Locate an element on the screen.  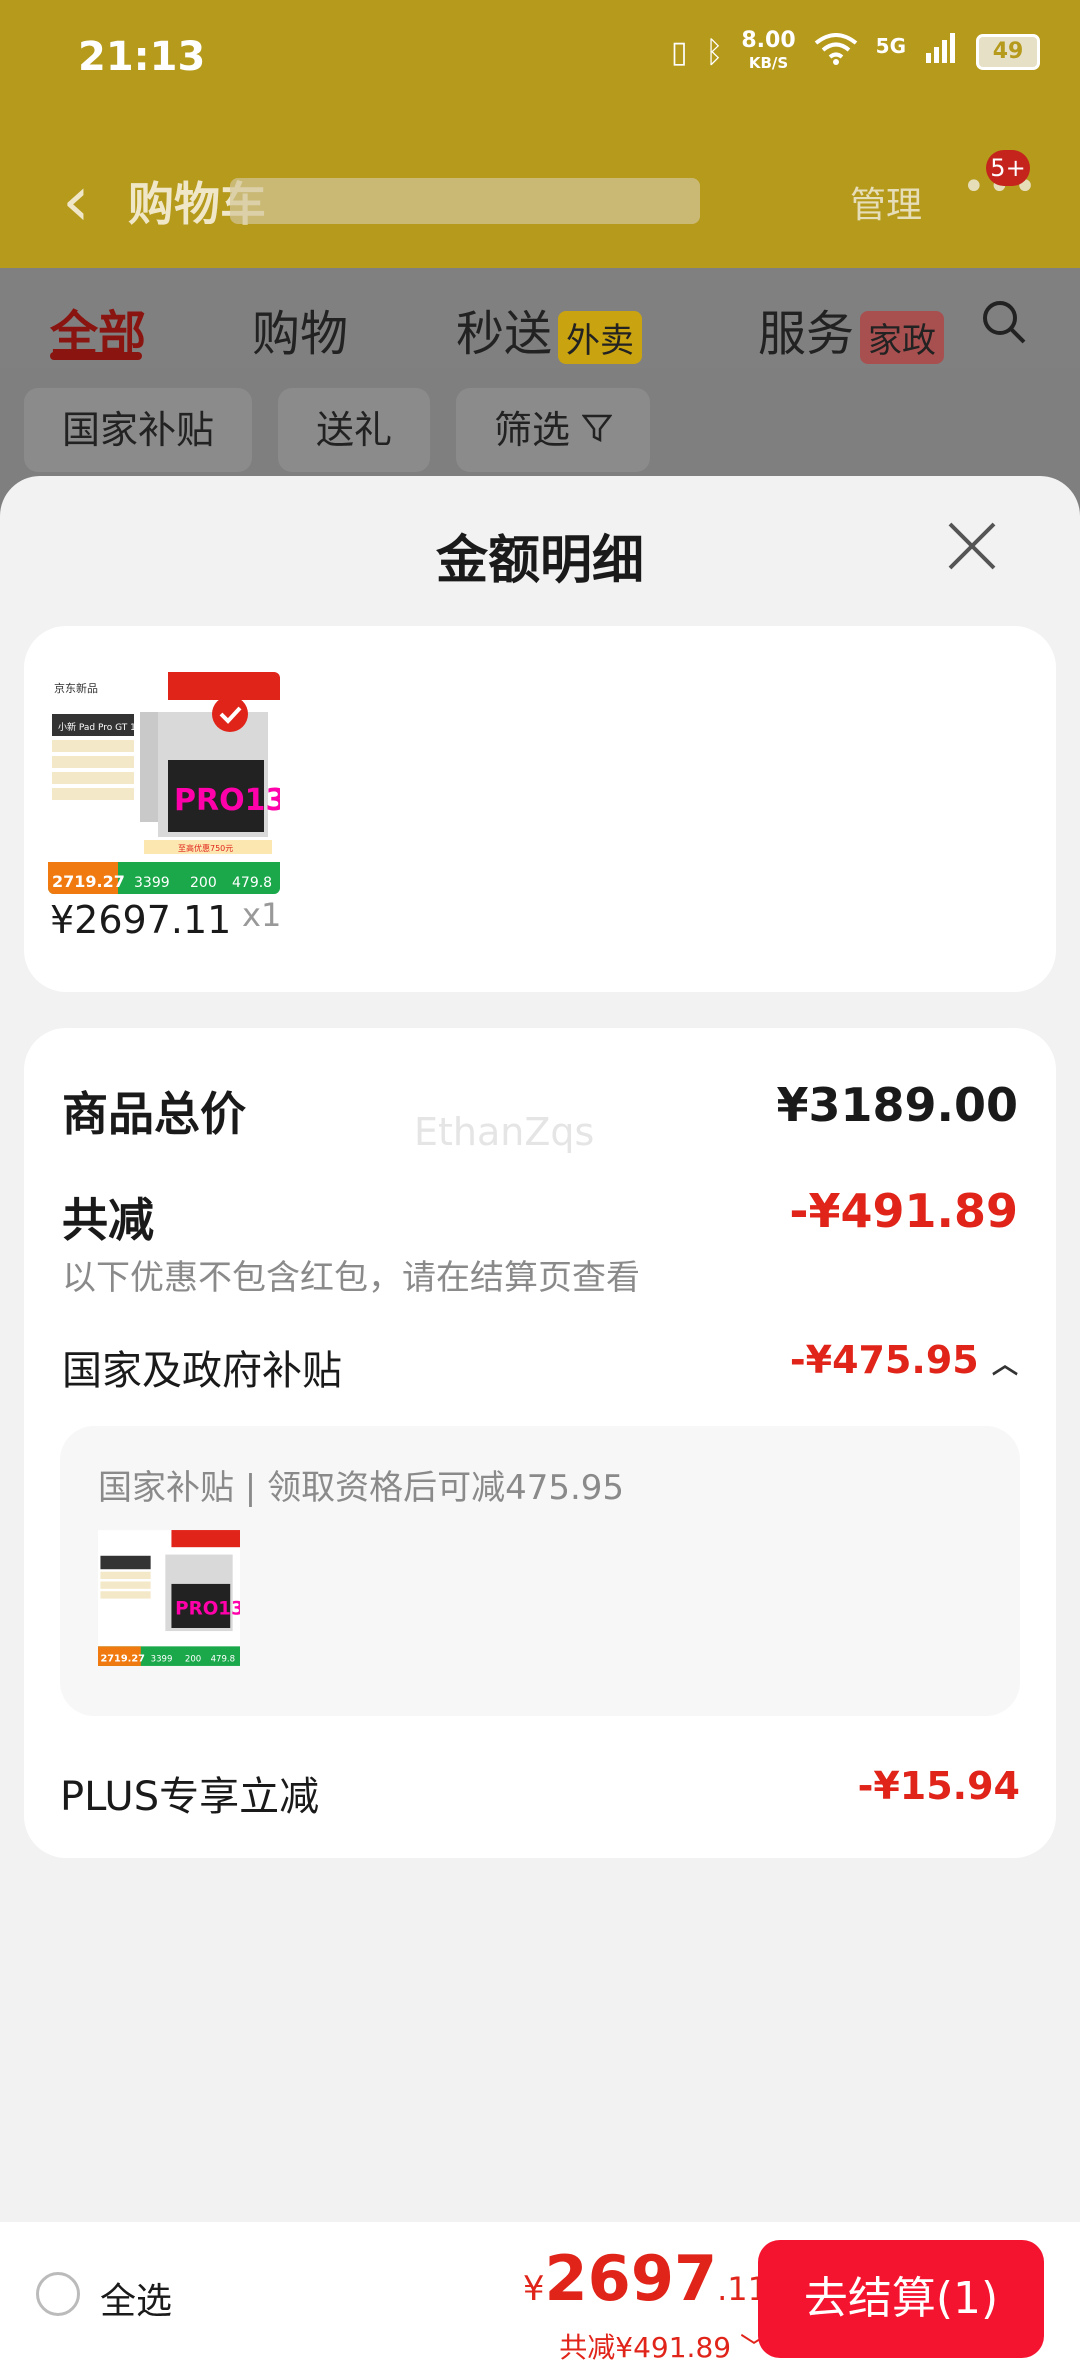
discount-note: 以下优惠不包含红包，请在结算页查看 is located at coordinates (351, 1278).